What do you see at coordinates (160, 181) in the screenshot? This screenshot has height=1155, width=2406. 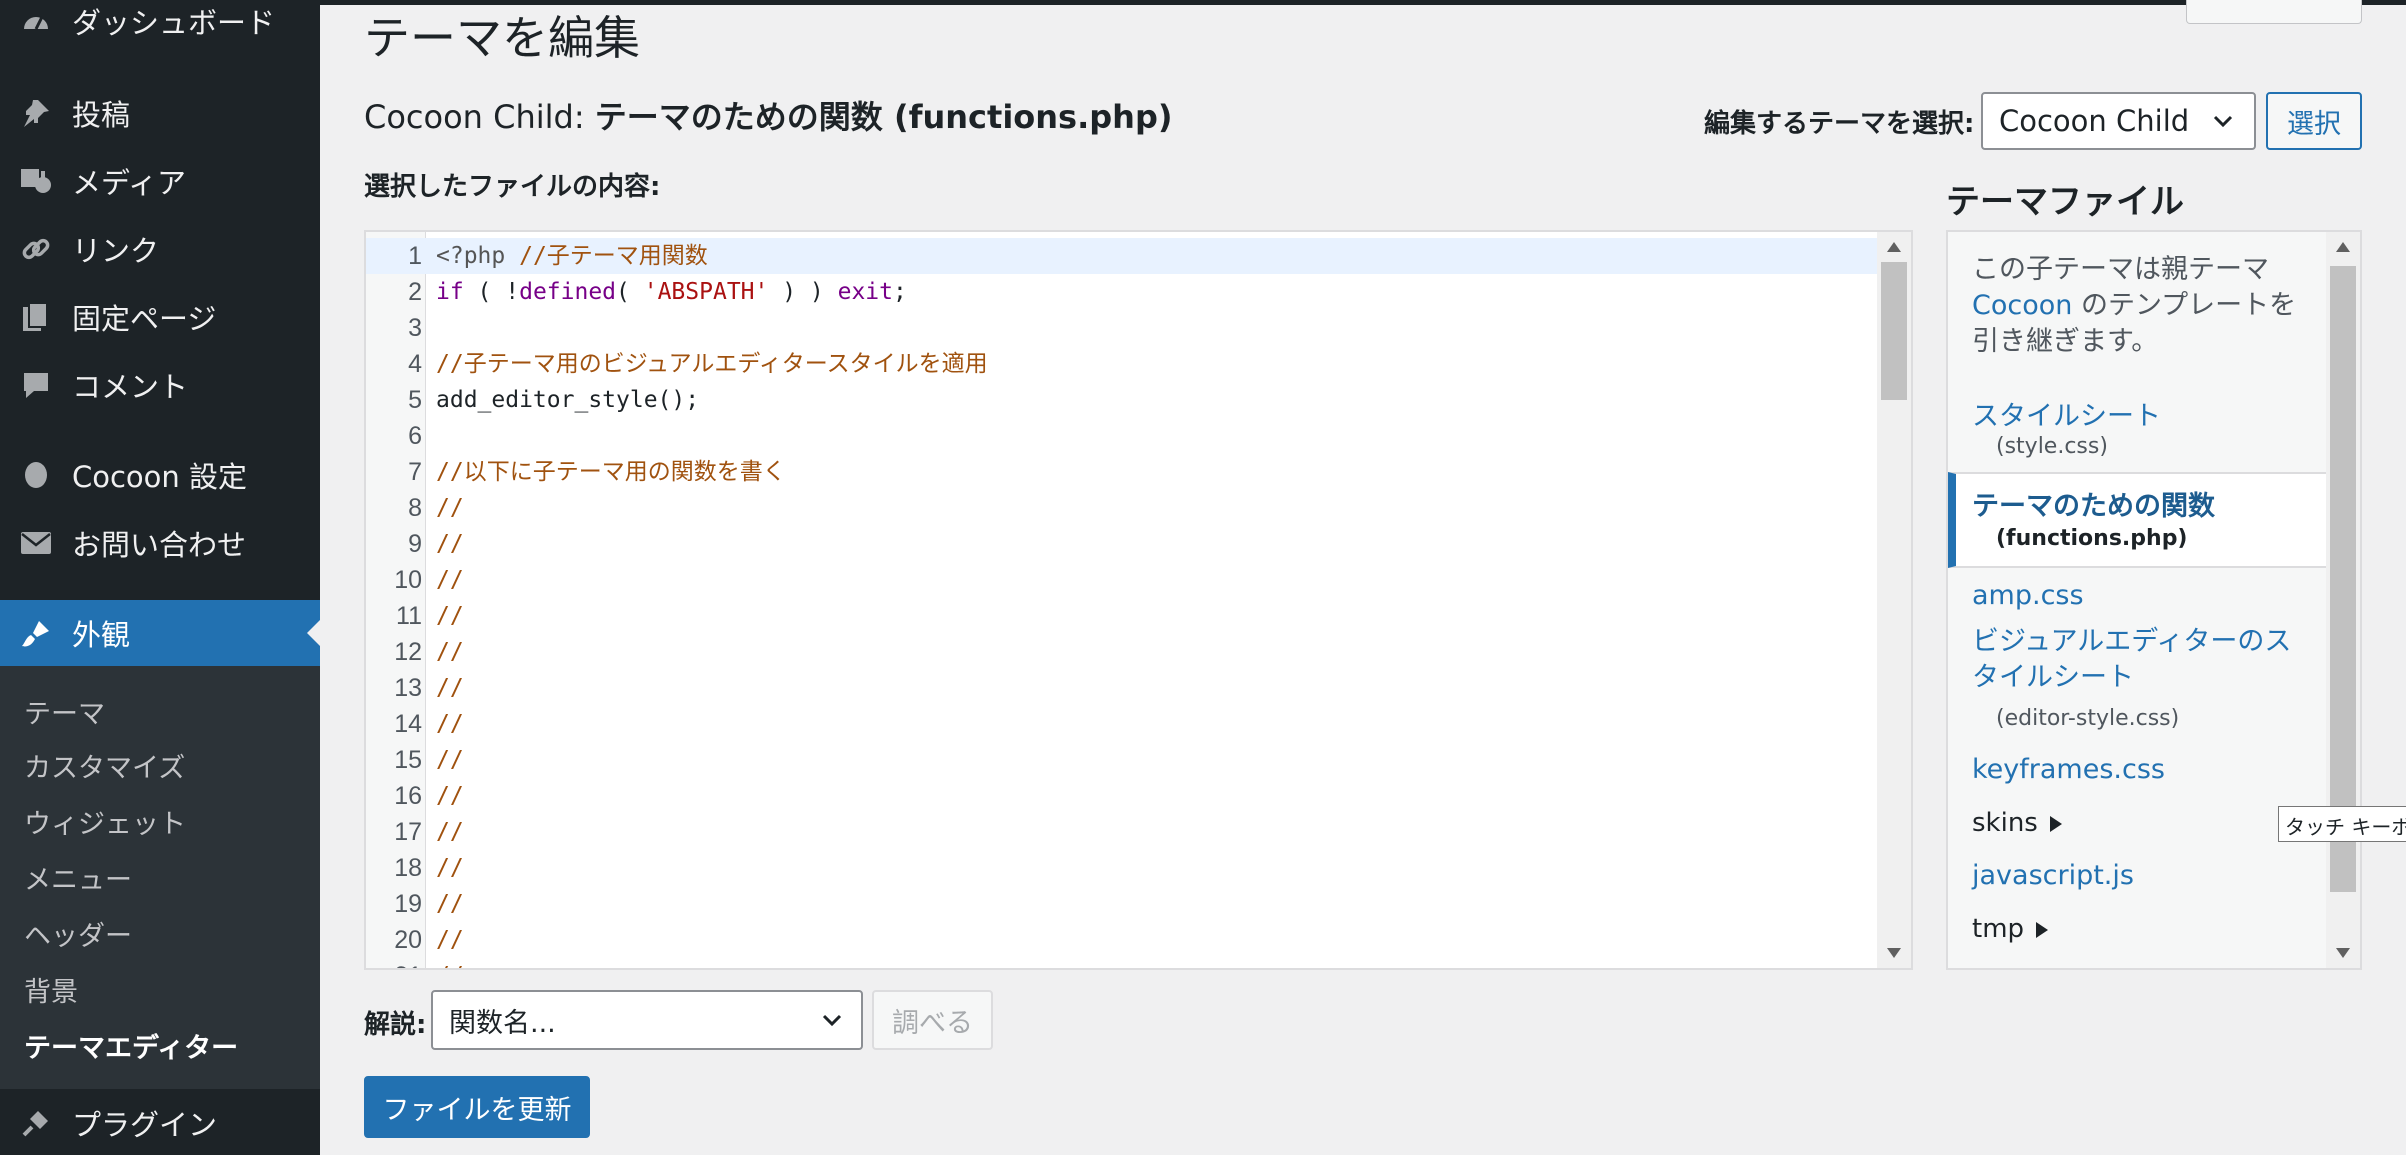 I see `sidebar-item-media: メディア` at bounding box center [160, 181].